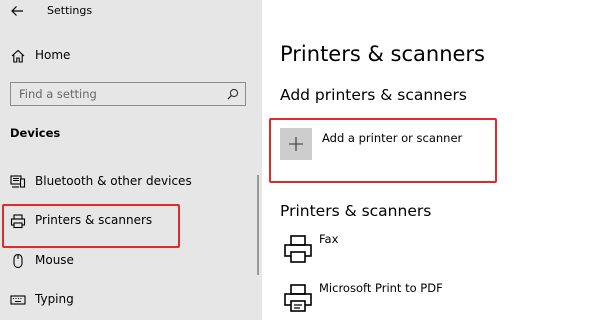 The height and width of the screenshot is (320, 600). I want to click on search-box, so click(128, 94).